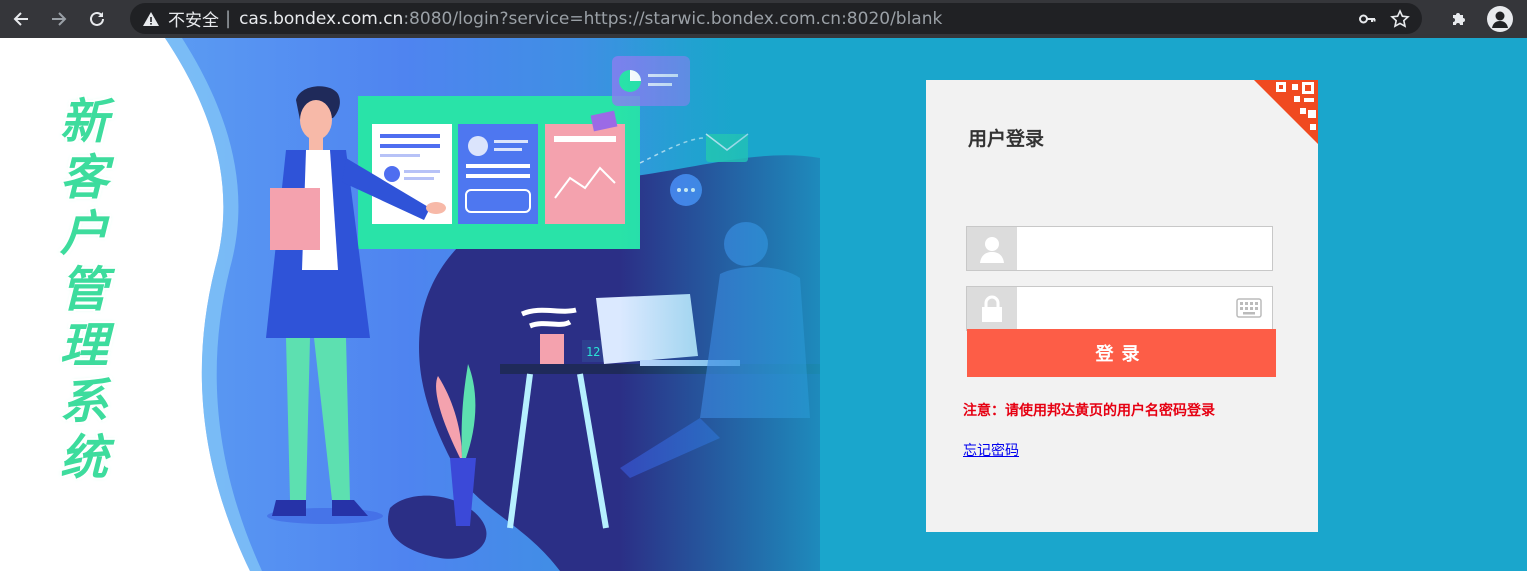 The image size is (1527, 571). Describe the element at coordinates (1144, 248) in the screenshot. I see `username-input` at that location.